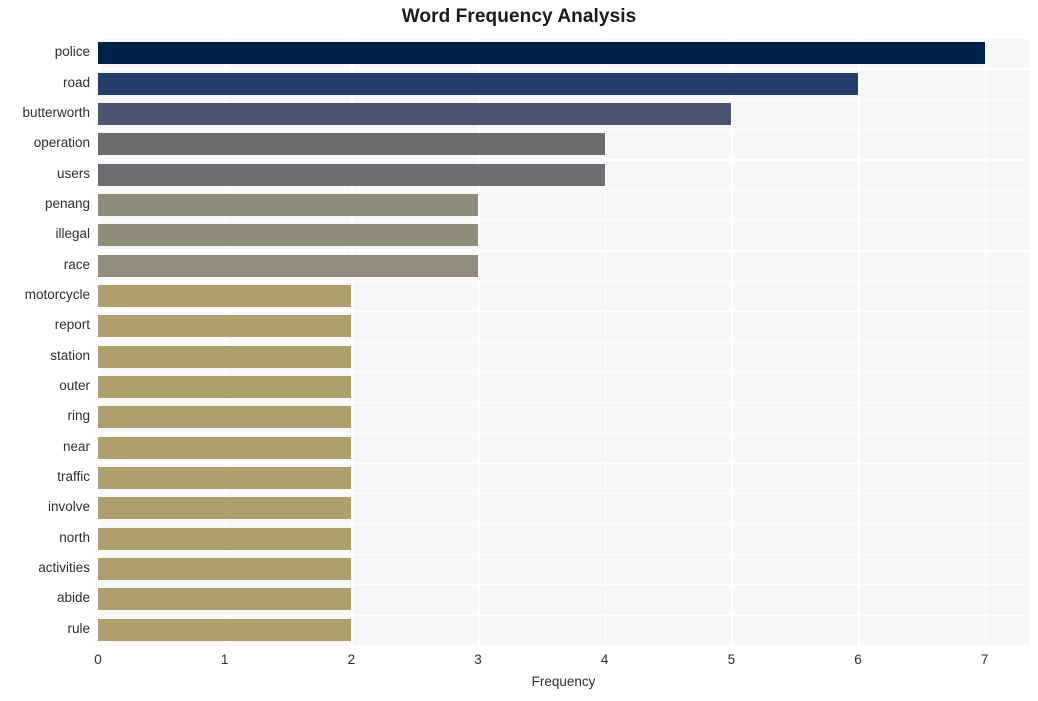  Describe the element at coordinates (64, 568) in the screenshot. I see `y-axis-tick-label-activities: activities` at that location.